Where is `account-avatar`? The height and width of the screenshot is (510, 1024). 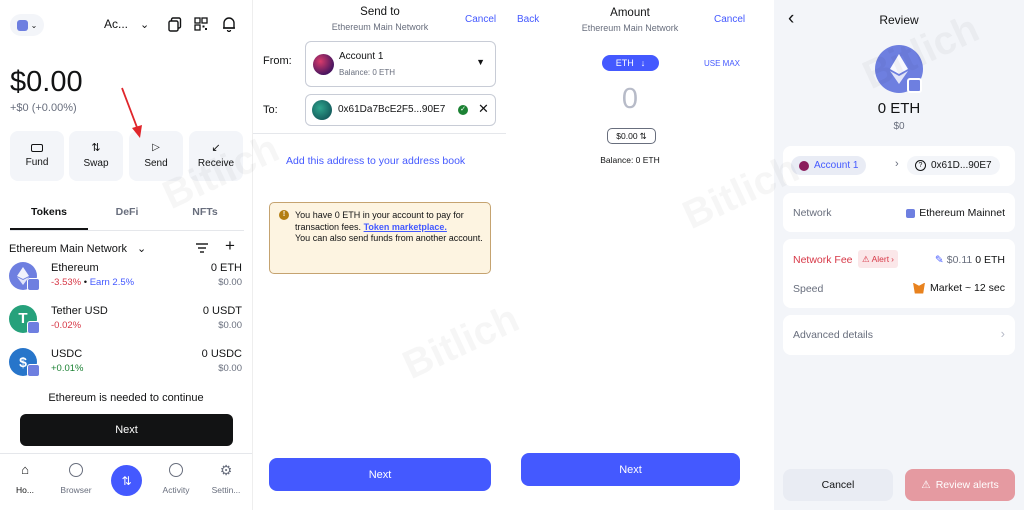
account-avatar is located at coordinates (323, 64).